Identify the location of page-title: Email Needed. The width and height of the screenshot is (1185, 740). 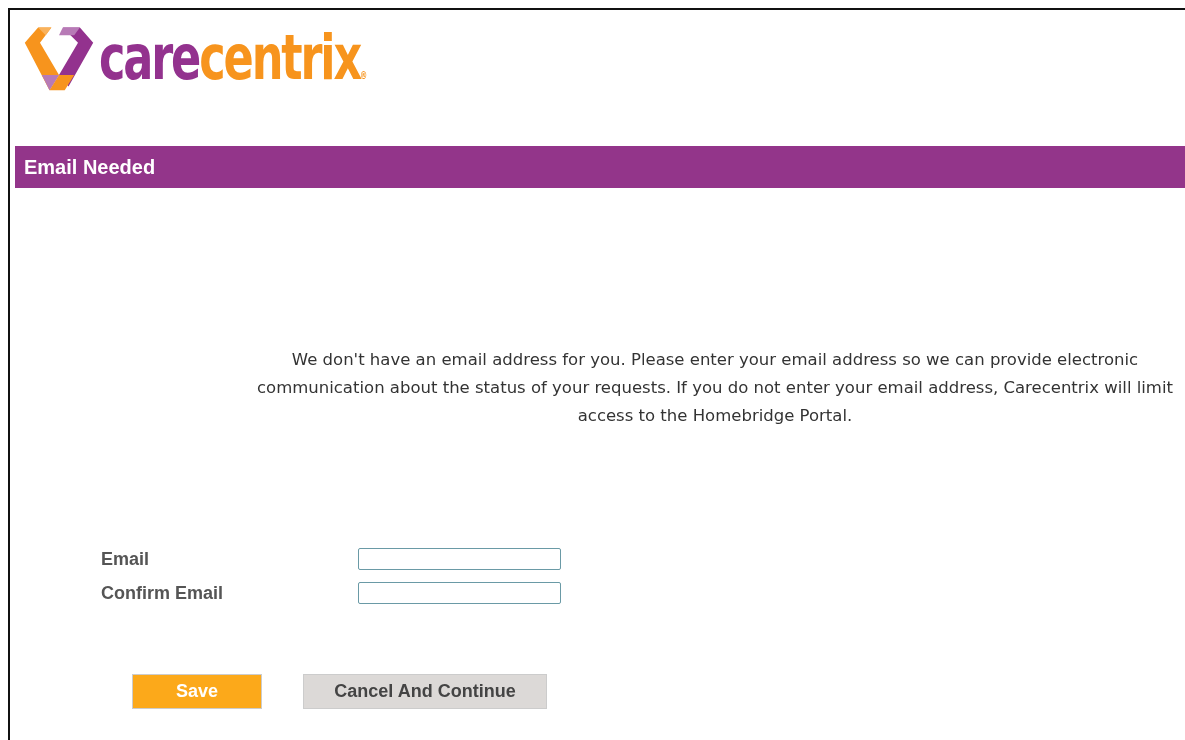
(90, 167).